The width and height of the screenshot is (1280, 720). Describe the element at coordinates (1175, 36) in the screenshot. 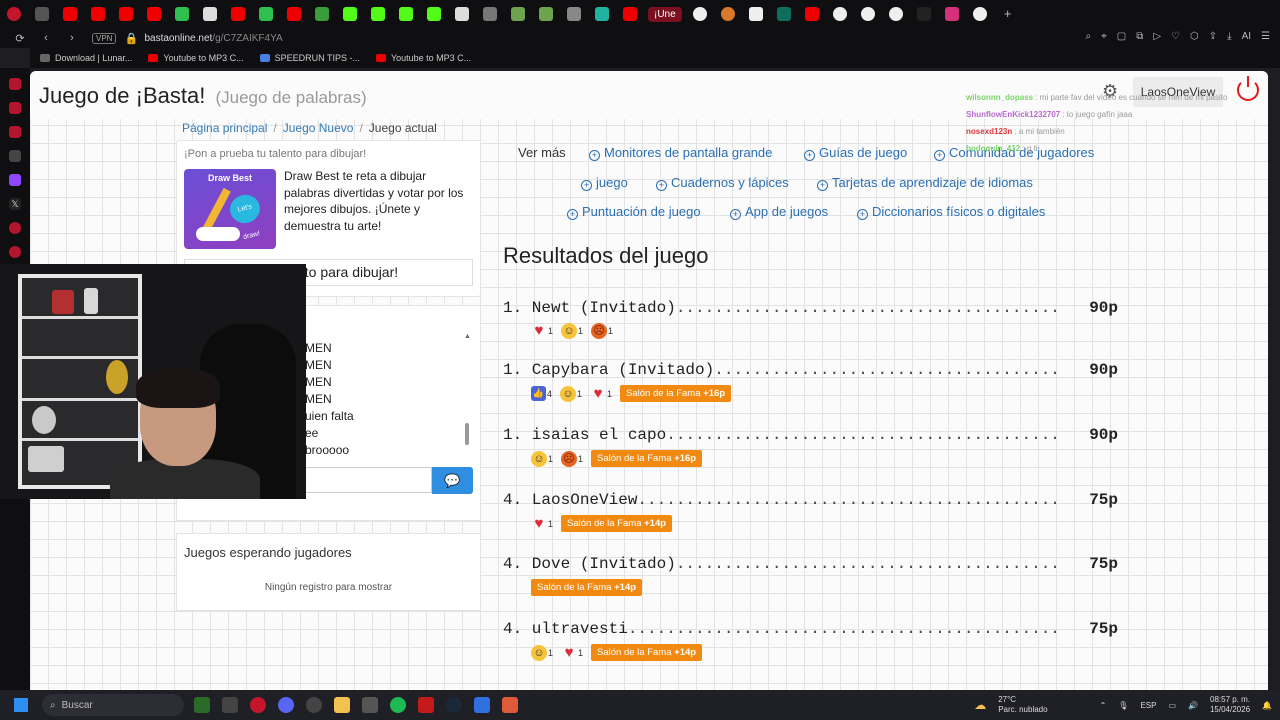

I see `heart-icon: ♡` at that location.